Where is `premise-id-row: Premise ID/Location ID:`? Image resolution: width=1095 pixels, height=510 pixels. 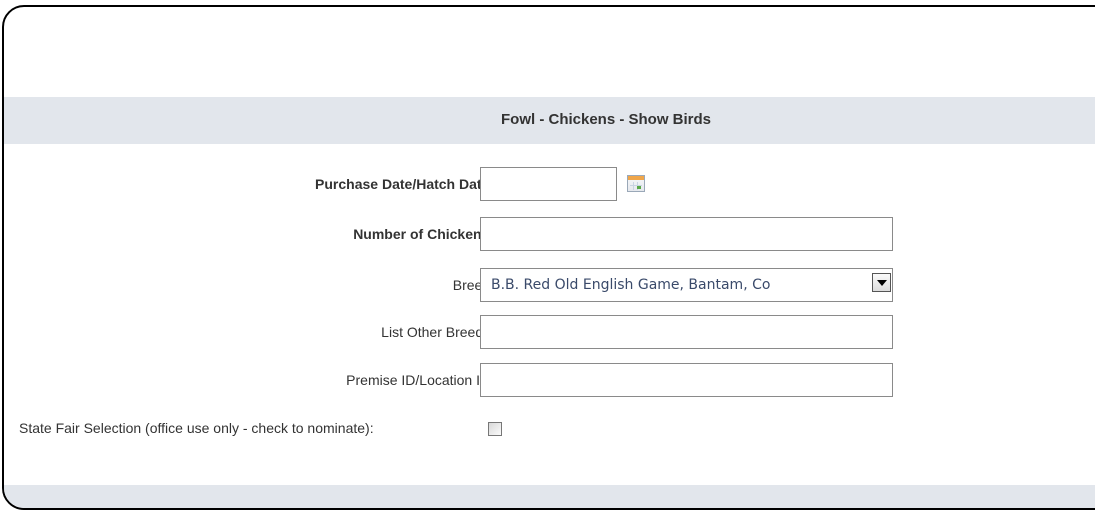
premise-id-row: Premise ID/Location ID: is located at coordinates (549, 380).